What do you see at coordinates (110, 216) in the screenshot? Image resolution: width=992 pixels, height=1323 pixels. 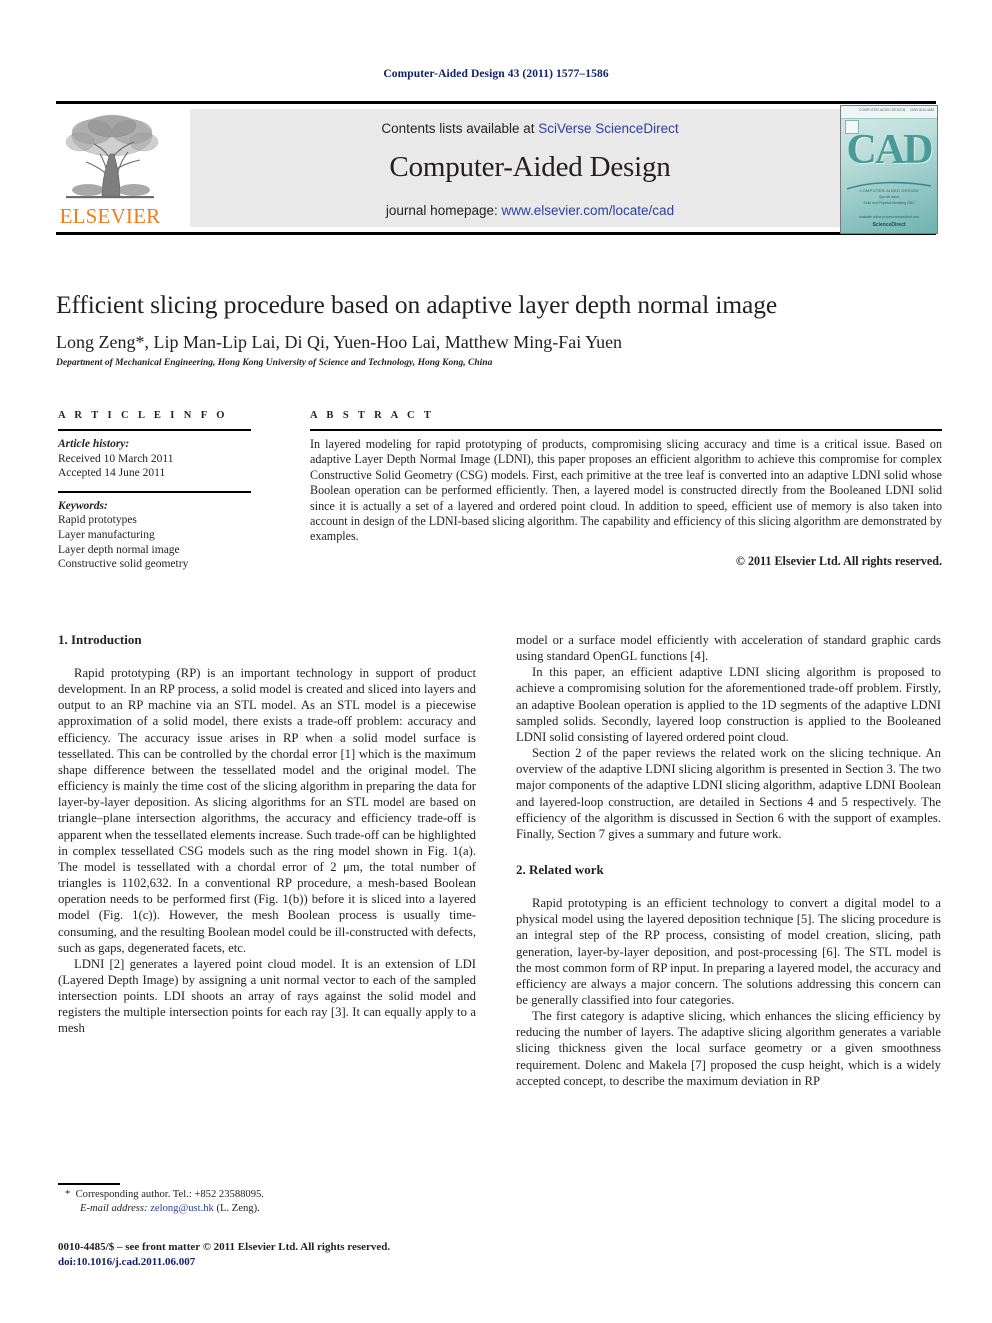 I see `elsevier-wordmark: ELSEVIER` at bounding box center [110, 216].